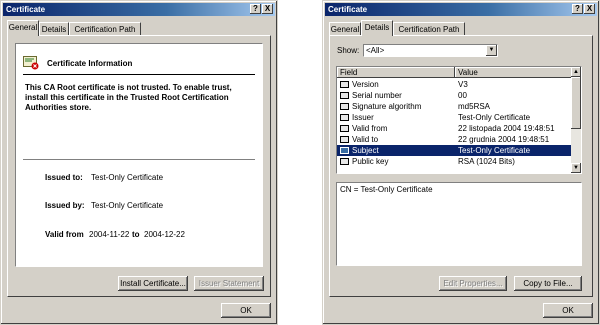  What do you see at coordinates (90, 63) in the screenshot?
I see `section-heading: Certificate Information` at bounding box center [90, 63].